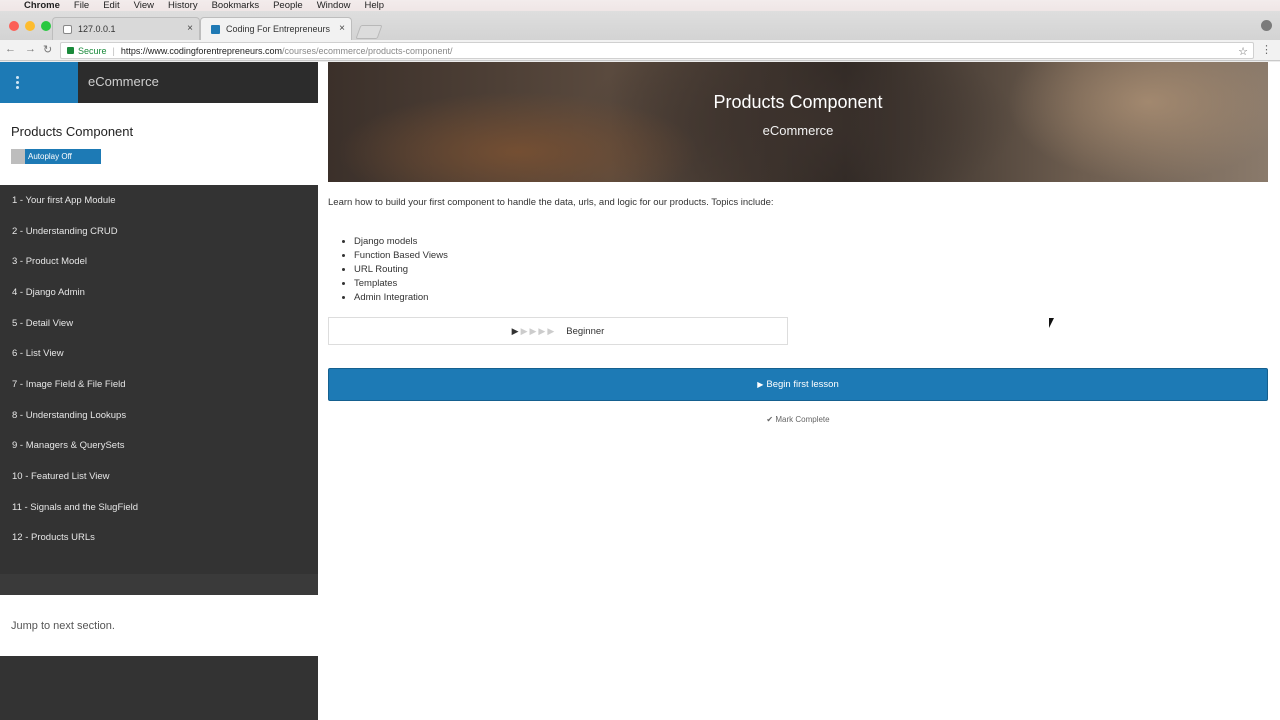 The width and height of the screenshot is (1280, 720). I want to click on begin-first-lesson-button: ▶ Begin first lesson, so click(798, 384).